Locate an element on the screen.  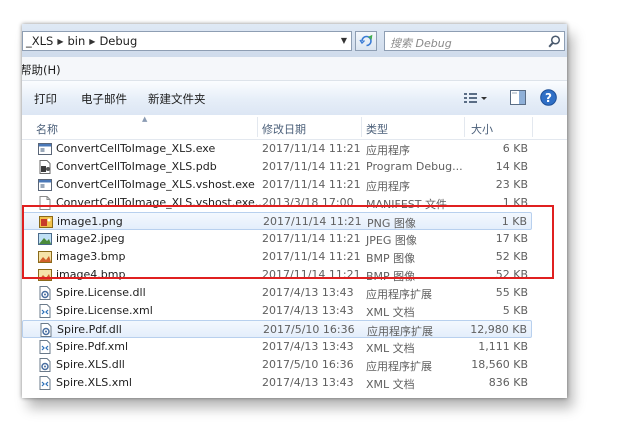
file-type: PNG 图像 is located at coordinates (391, 223).